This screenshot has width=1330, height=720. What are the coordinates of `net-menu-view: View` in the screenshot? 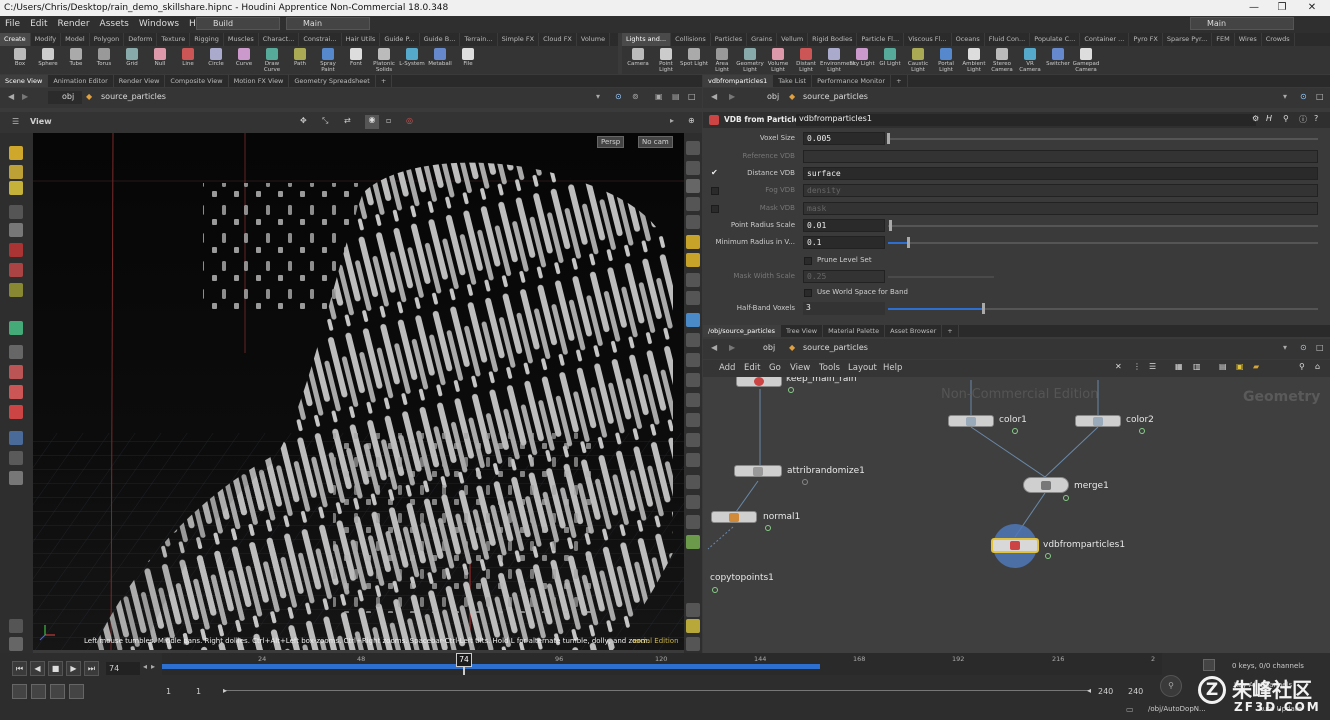 It's located at (800, 368).